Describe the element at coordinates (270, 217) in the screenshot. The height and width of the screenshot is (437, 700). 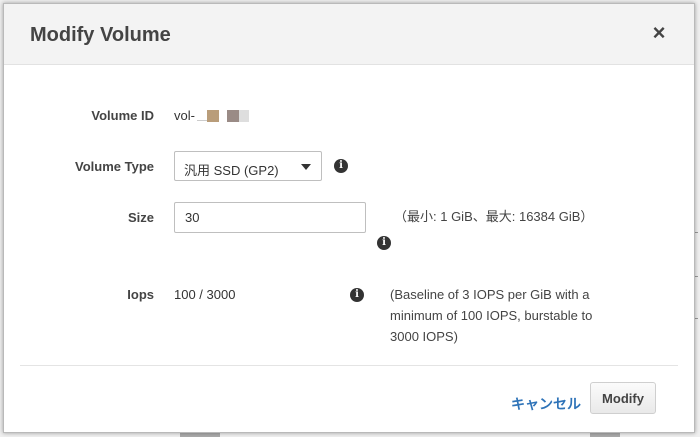
I see `size-input` at that location.